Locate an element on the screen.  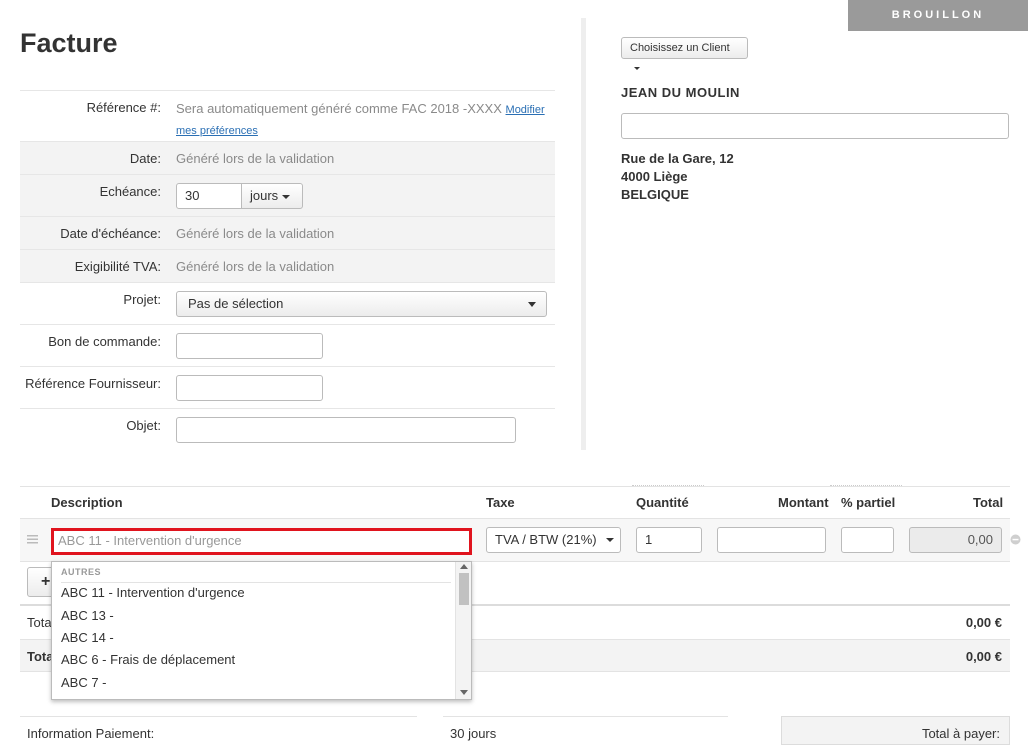
bon-commande-input is located at coordinates (249, 346).